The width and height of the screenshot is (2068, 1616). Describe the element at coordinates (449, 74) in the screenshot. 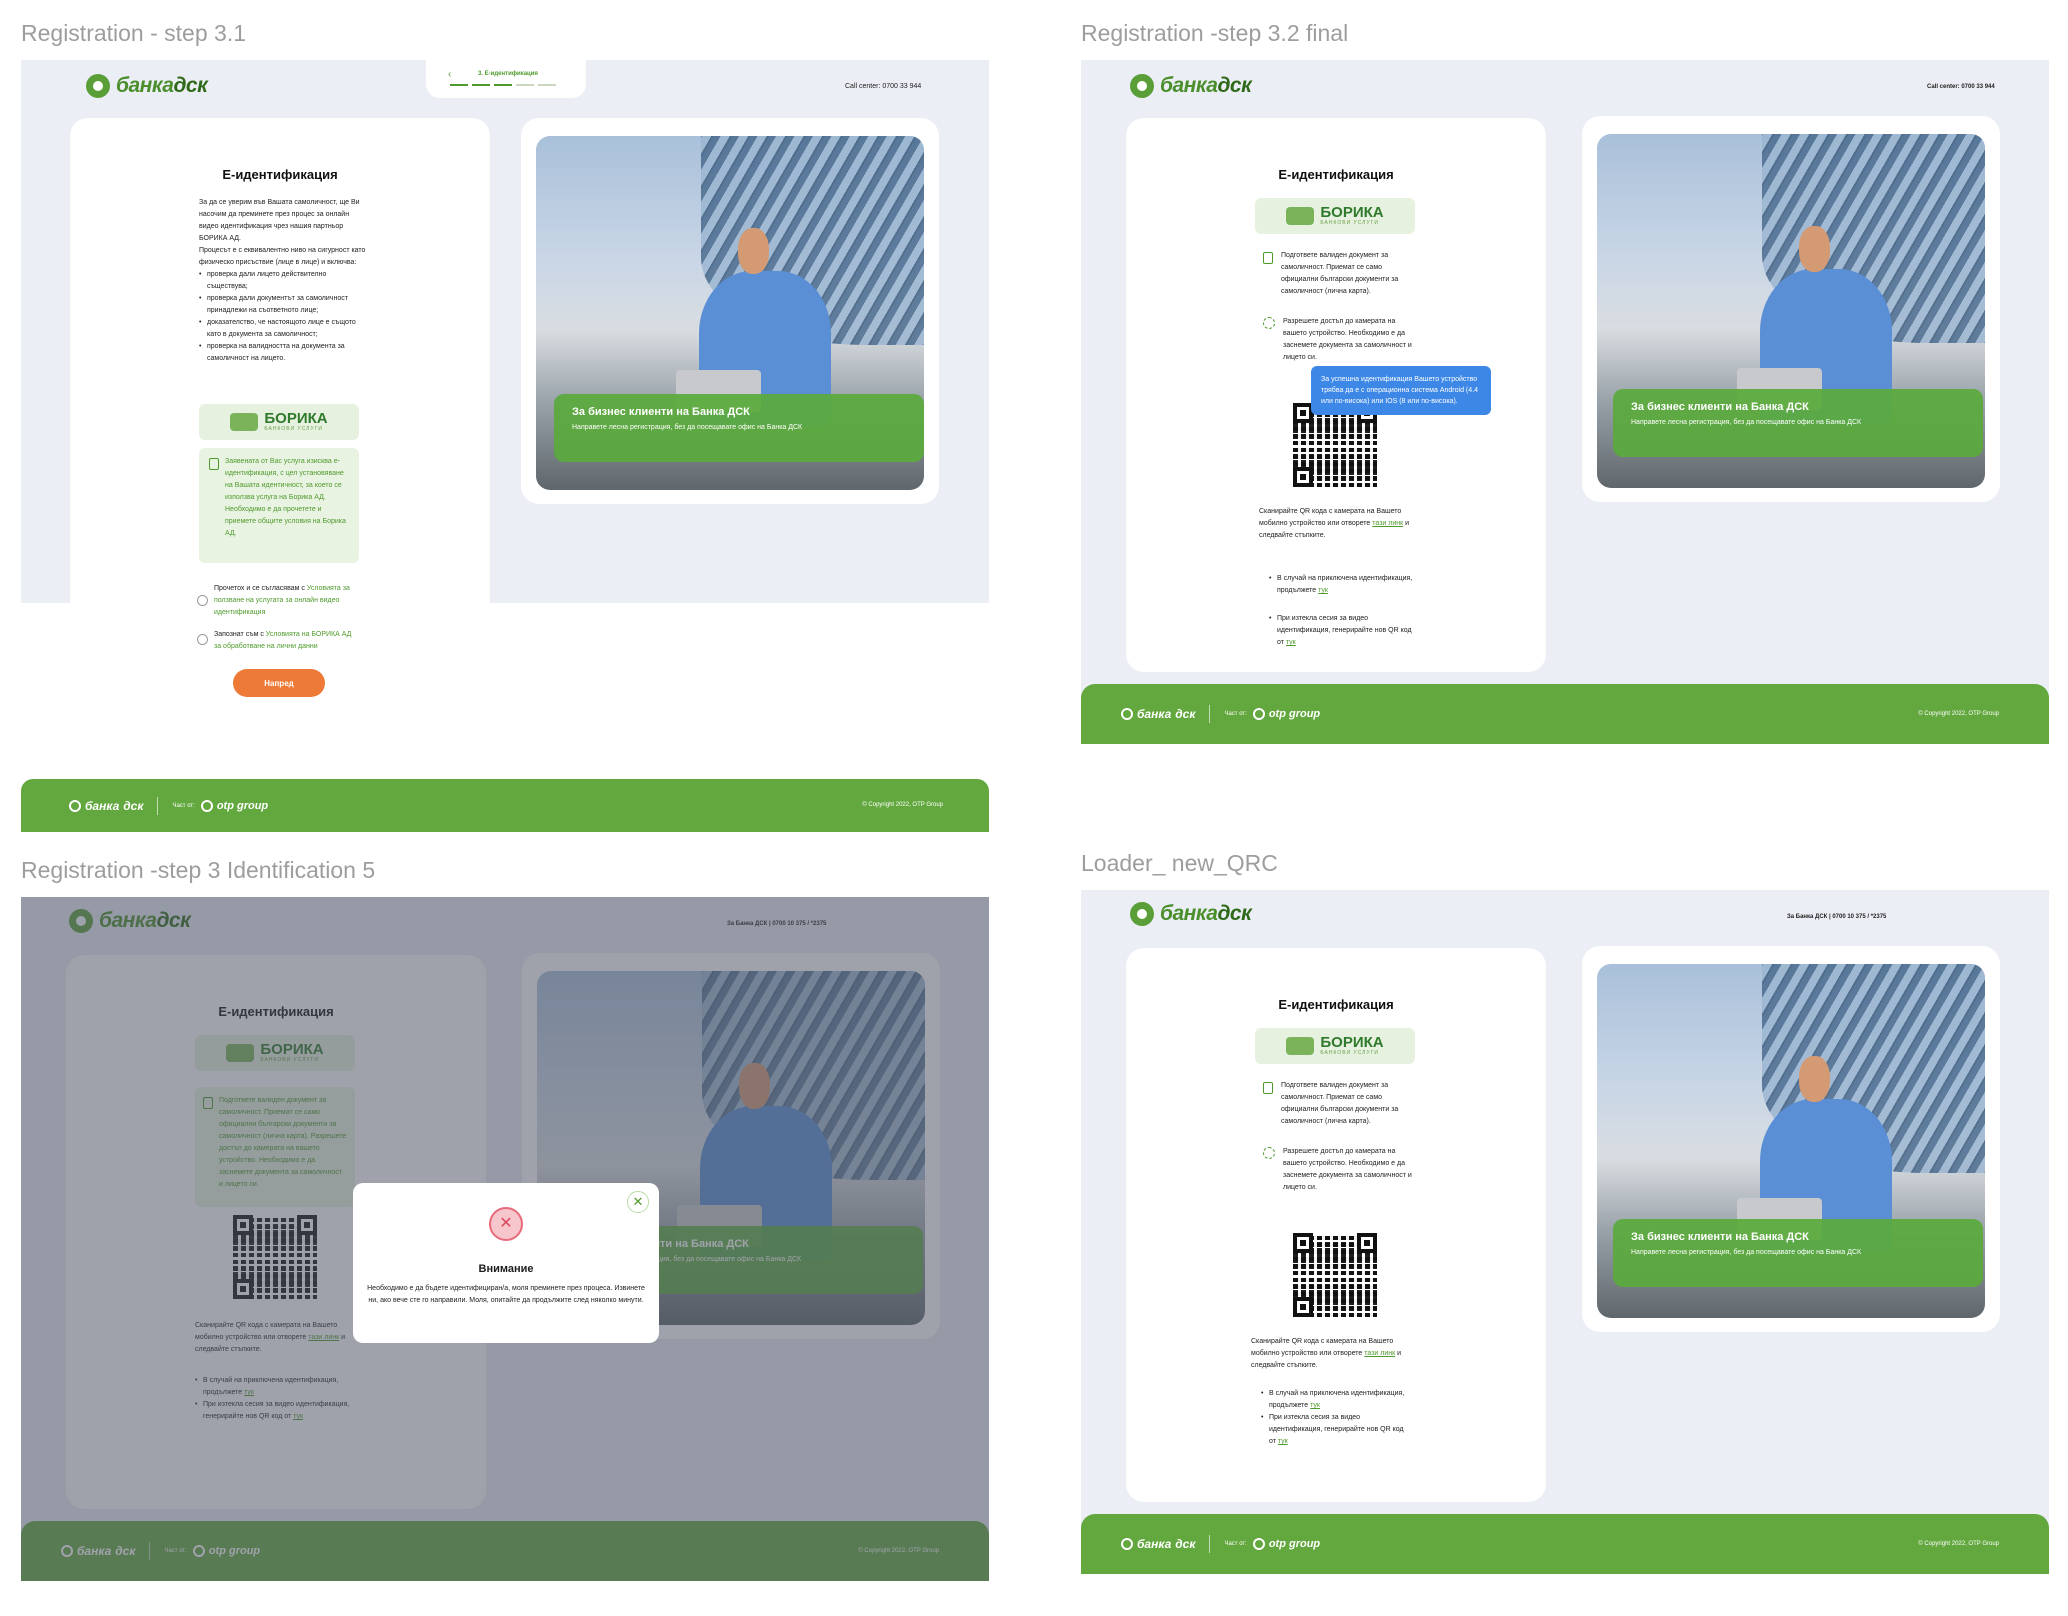

I see `back-chevron-icon: ‹` at that location.